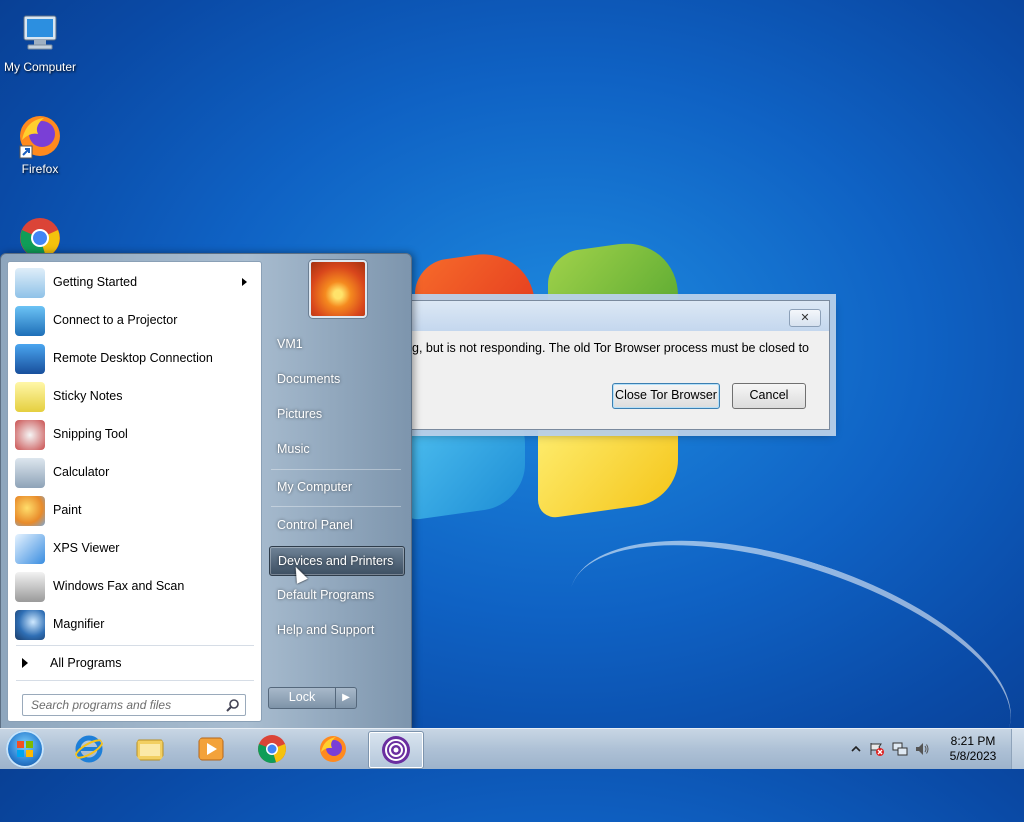 Image resolution: width=1024 pixels, height=822 pixels. What do you see at coordinates (900, 749) in the screenshot?
I see `network-icon` at bounding box center [900, 749].